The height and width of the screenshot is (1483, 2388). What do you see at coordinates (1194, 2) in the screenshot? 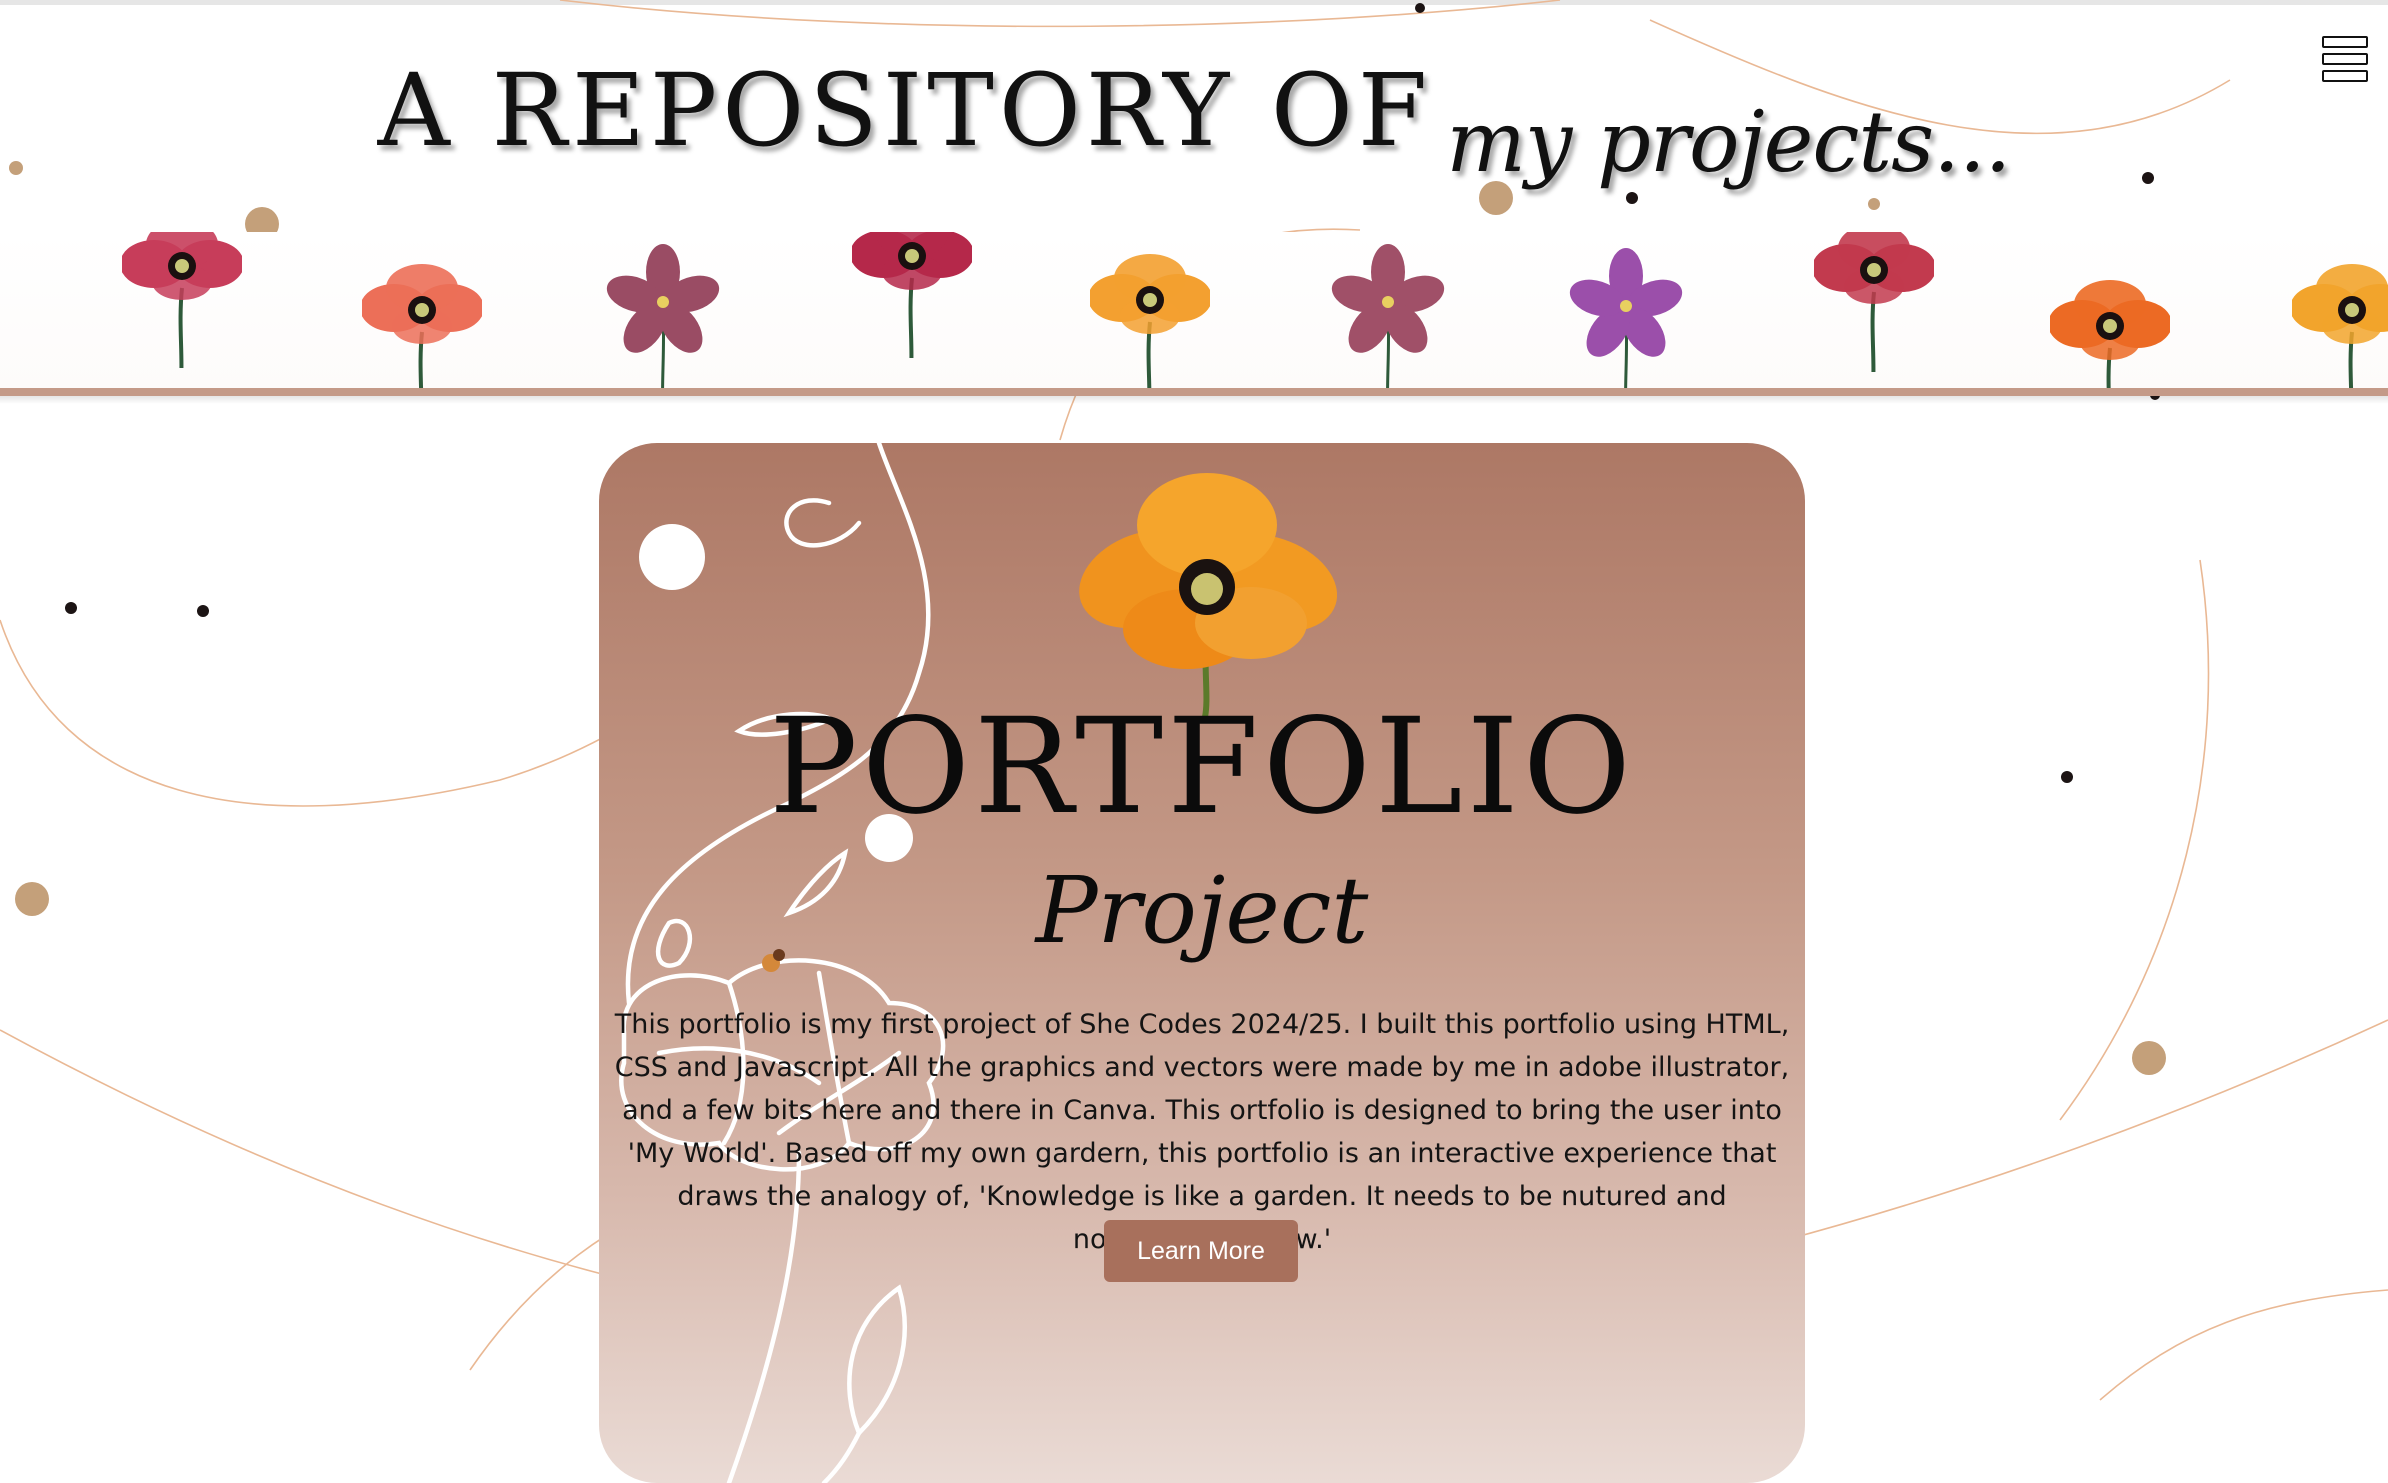
I see `top-border` at bounding box center [1194, 2].